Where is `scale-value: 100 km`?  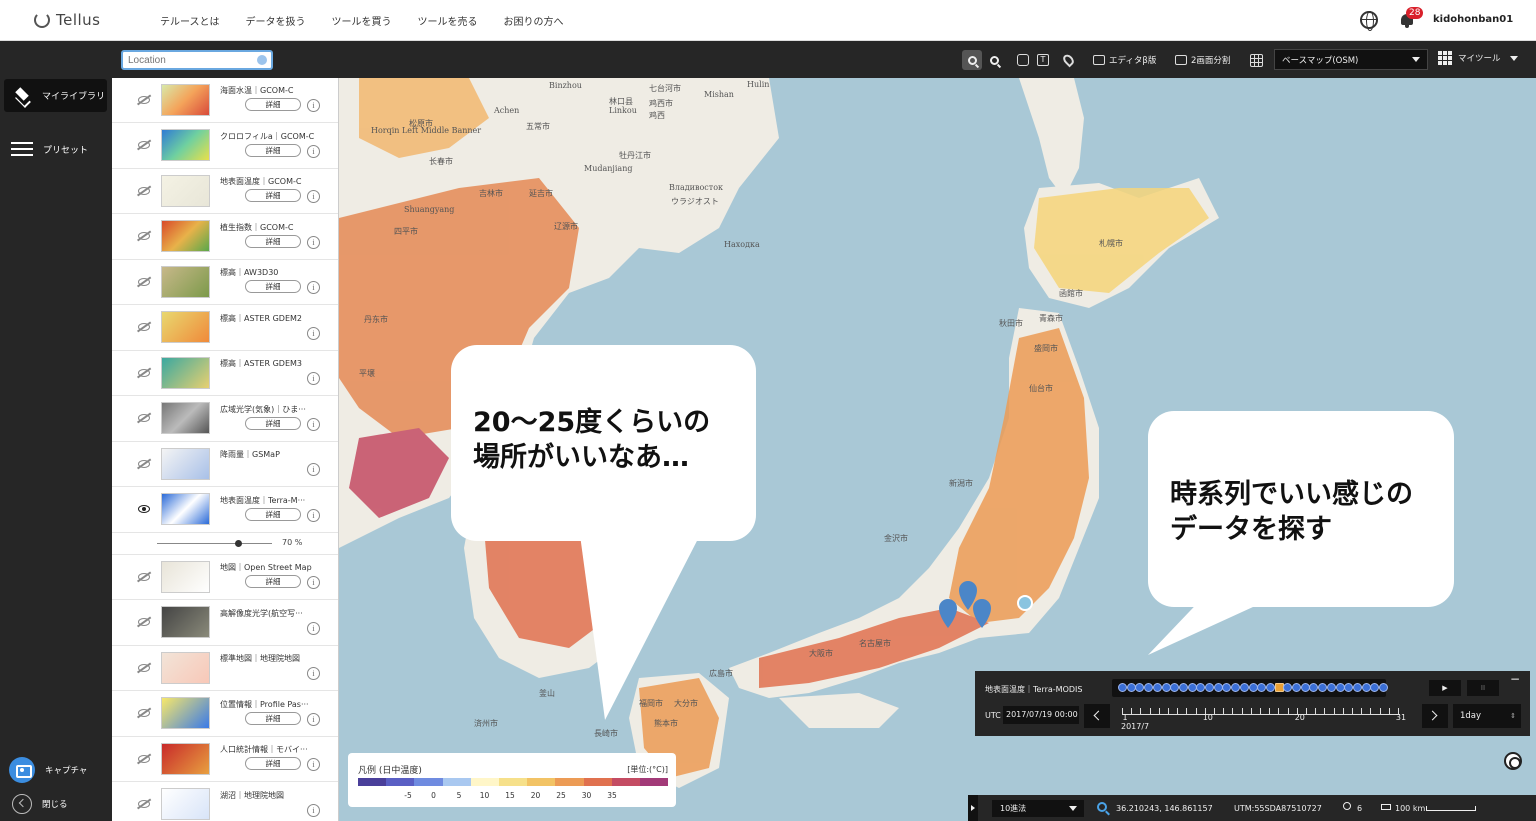
scale-value: 100 km is located at coordinates (1410, 808).